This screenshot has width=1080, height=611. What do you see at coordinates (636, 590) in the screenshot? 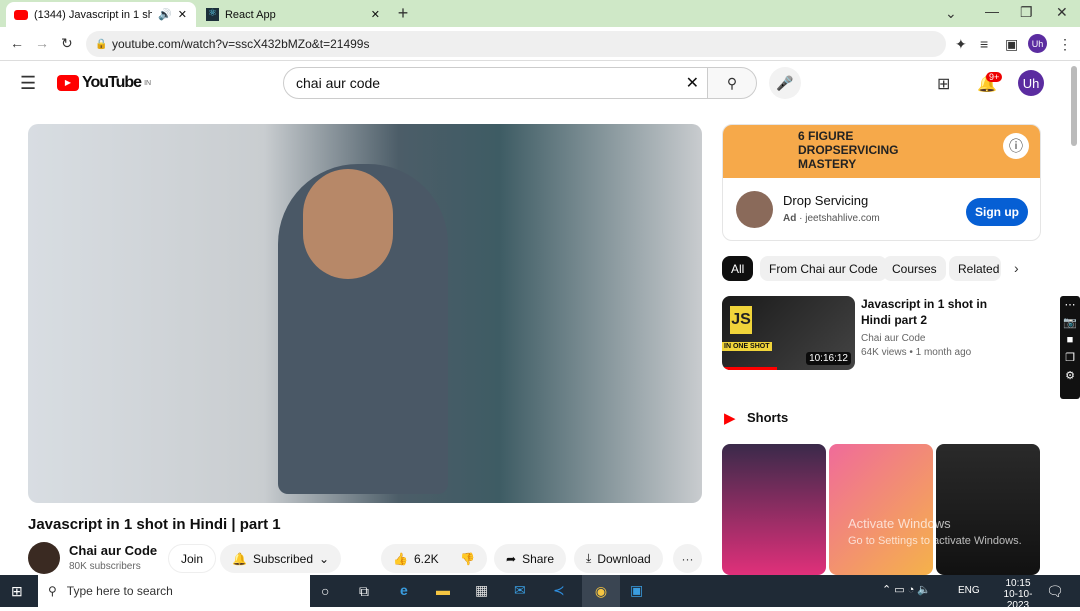
I see `photos-icon: ▣` at bounding box center [636, 590].